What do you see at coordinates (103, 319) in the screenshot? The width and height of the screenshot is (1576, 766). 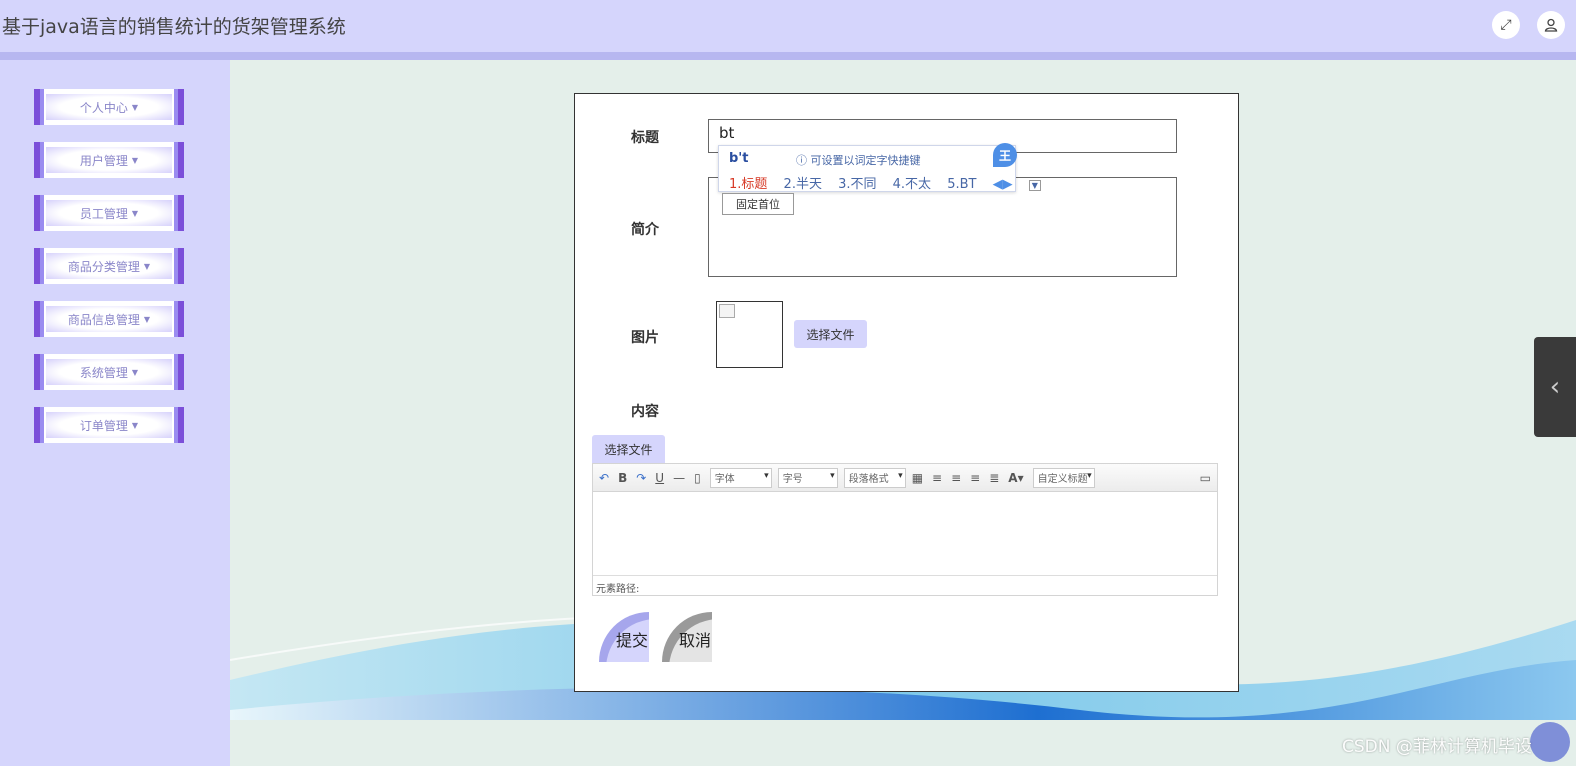 I see `sidebar-item-label: 商品信息管理` at bounding box center [103, 319].